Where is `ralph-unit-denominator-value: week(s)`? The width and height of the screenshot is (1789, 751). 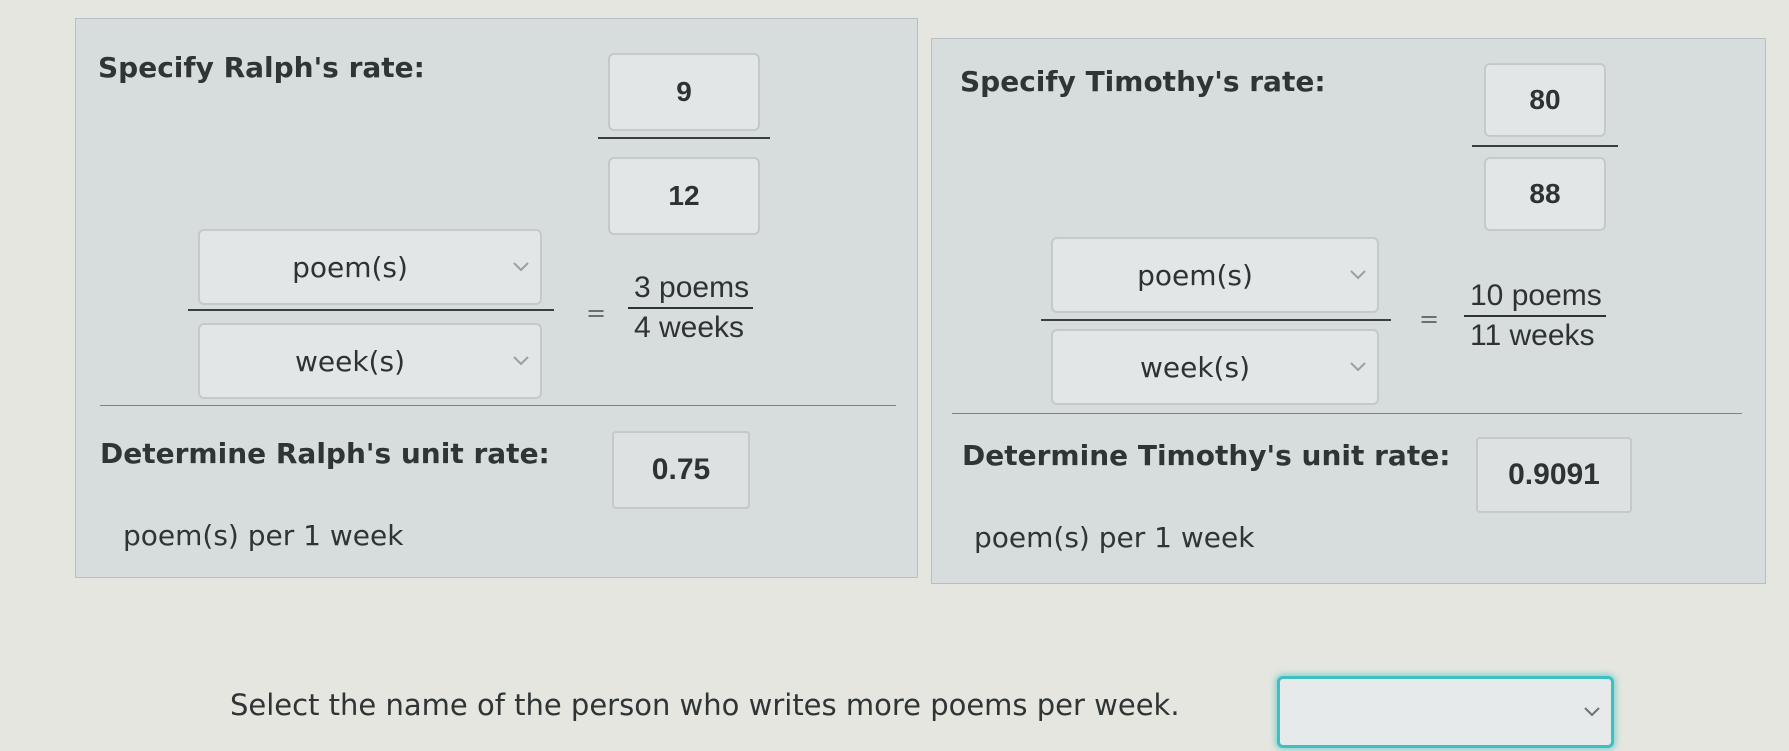 ralph-unit-denominator-value: week(s) is located at coordinates (349, 361).